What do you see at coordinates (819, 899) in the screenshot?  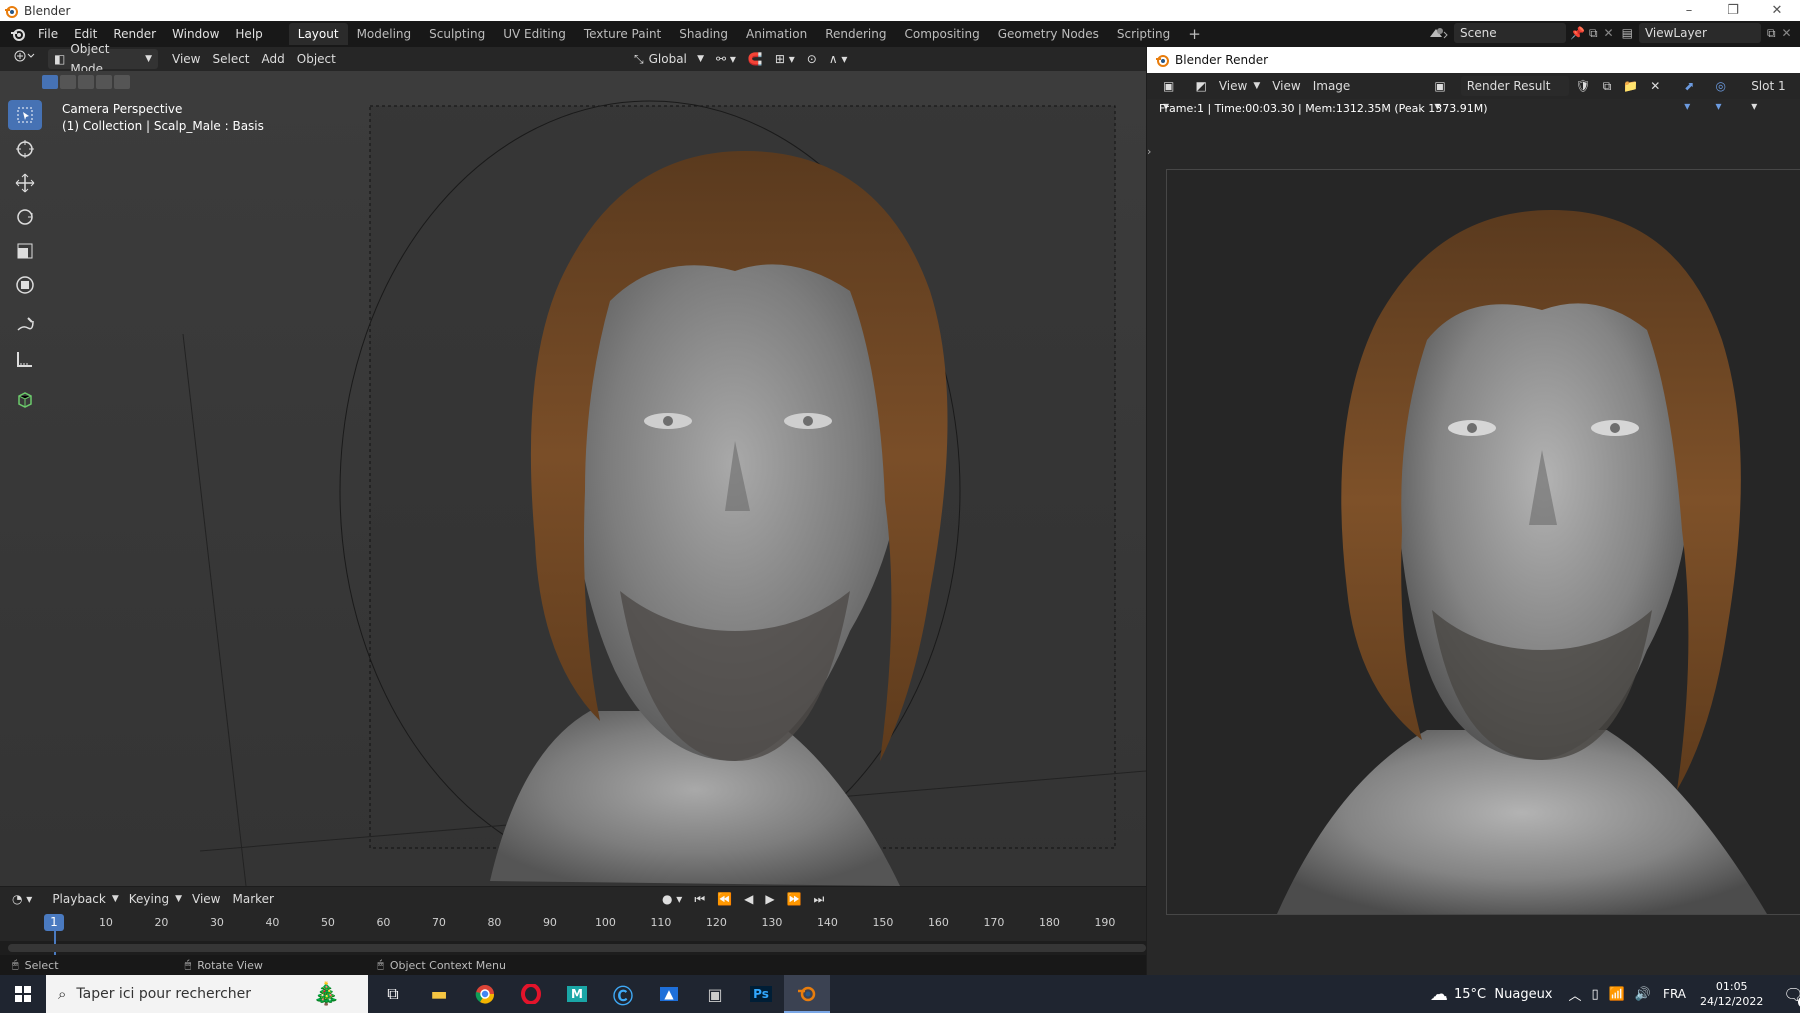 I see `jump-end-icon: ⏭` at bounding box center [819, 899].